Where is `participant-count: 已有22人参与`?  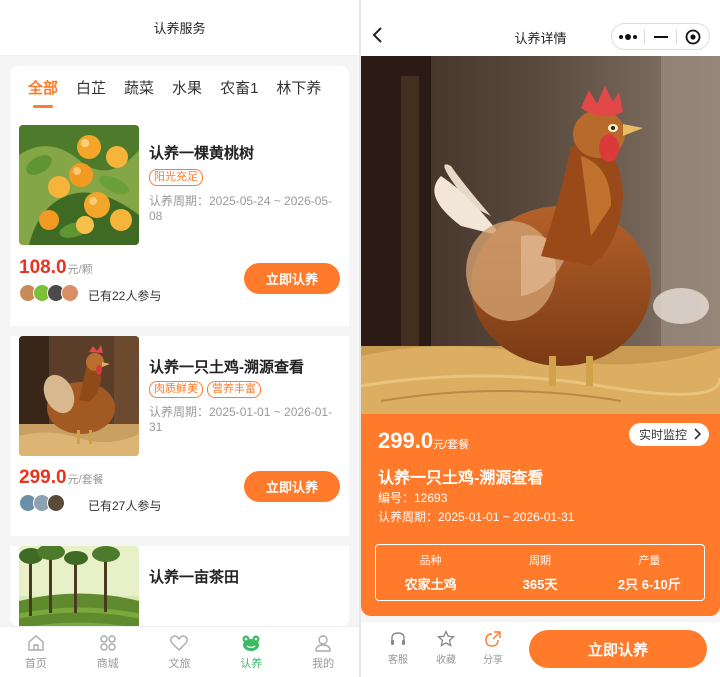
participant-count: 已有22人参与 is located at coordinates (125, 296).